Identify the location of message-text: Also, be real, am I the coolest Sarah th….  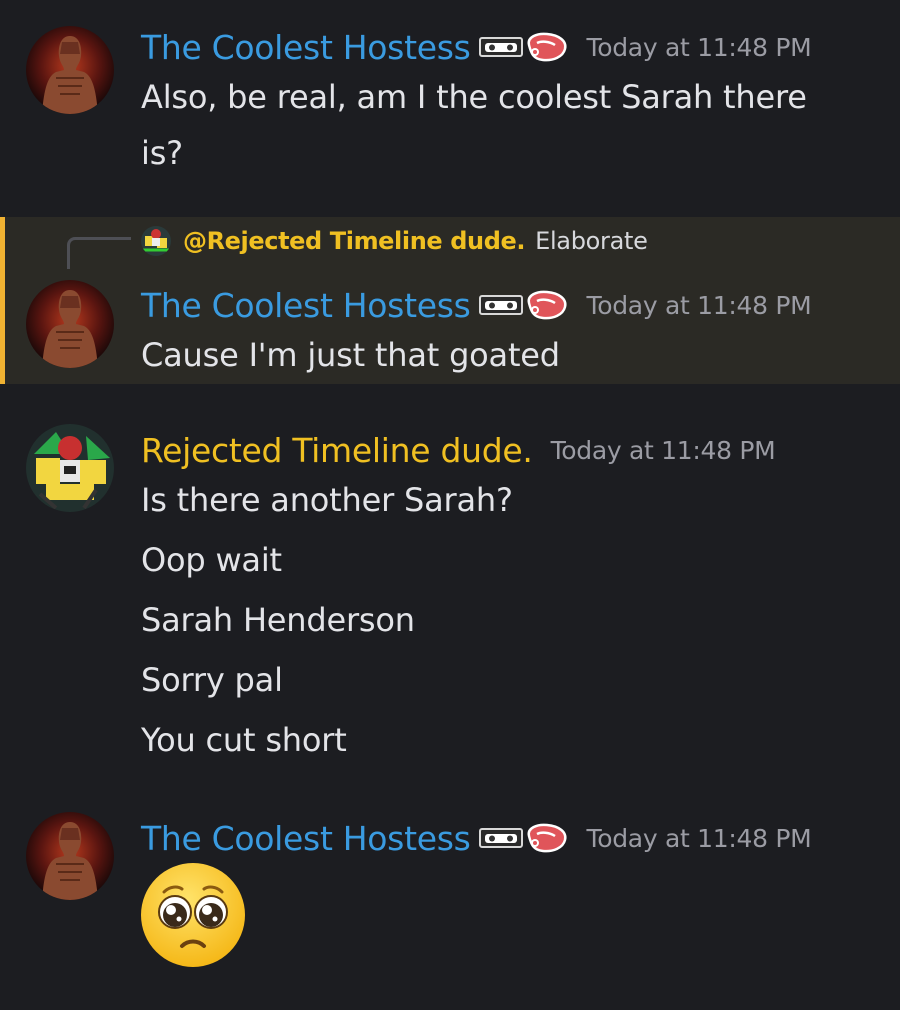
(474, 97).